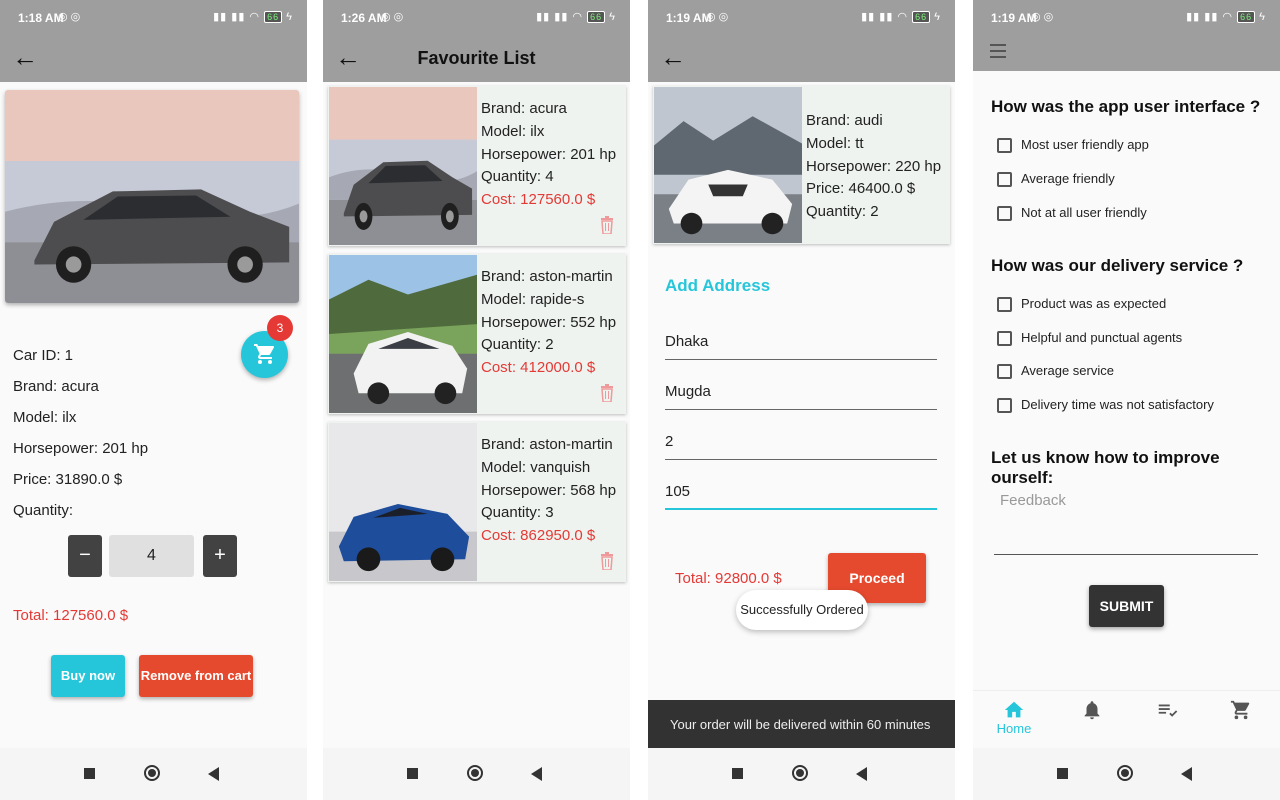 The image size is (1280, 800). Describe the element at coordinates (1081, 304) in the screenshot. I see `option-checkbox: Product was as expected` at that location.